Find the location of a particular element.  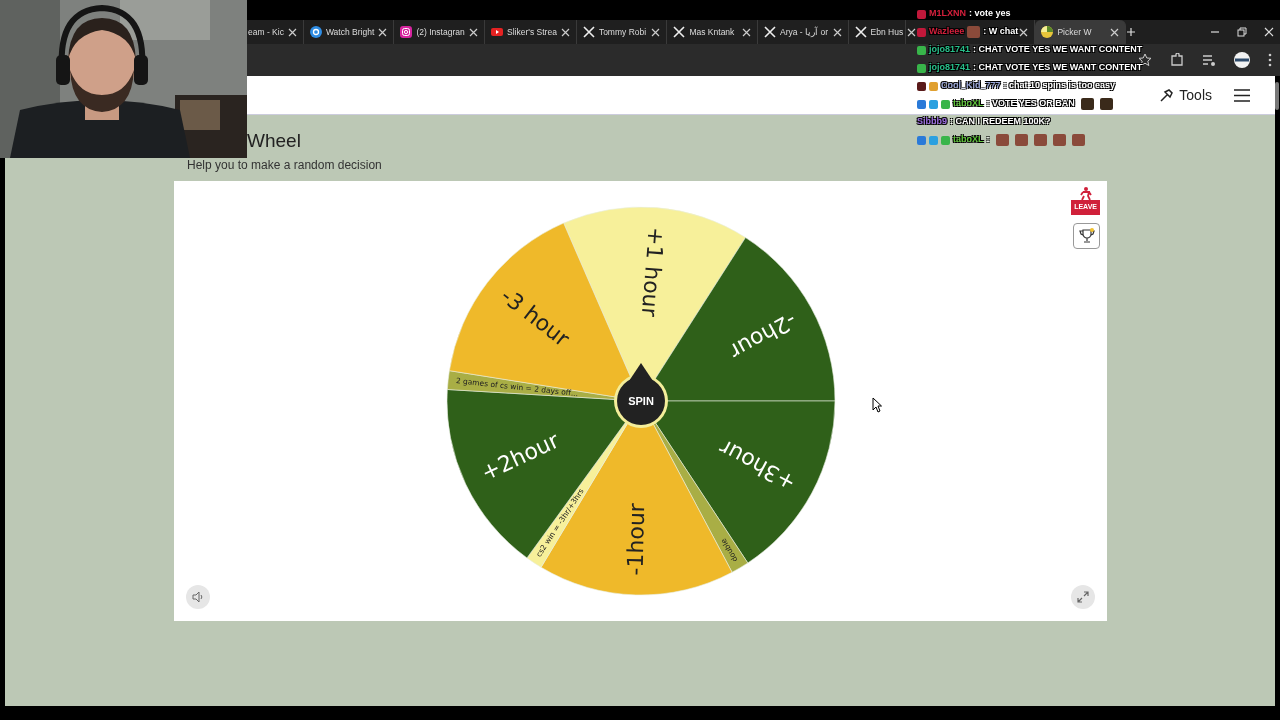

link-icon is located at coordinates (315, 32).